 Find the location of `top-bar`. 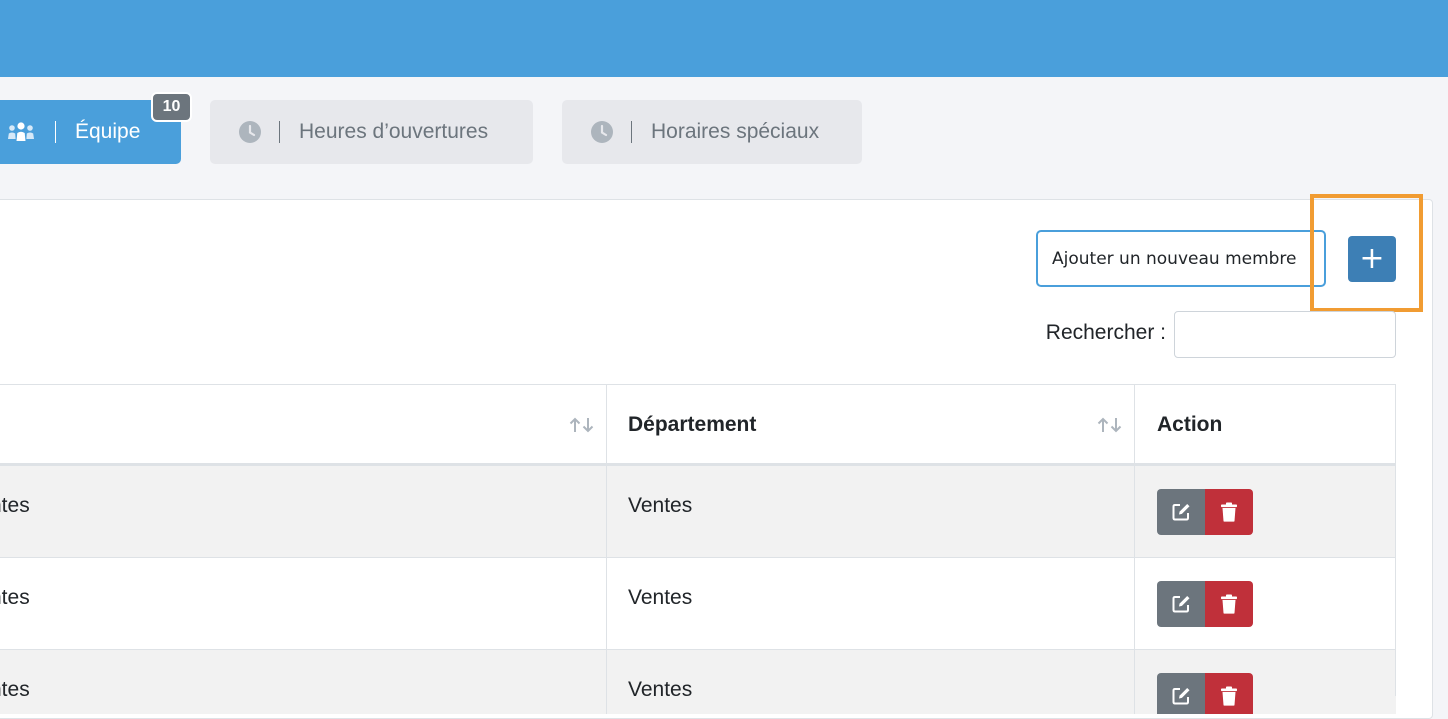

top-bar is located at coordinates (724, 38).